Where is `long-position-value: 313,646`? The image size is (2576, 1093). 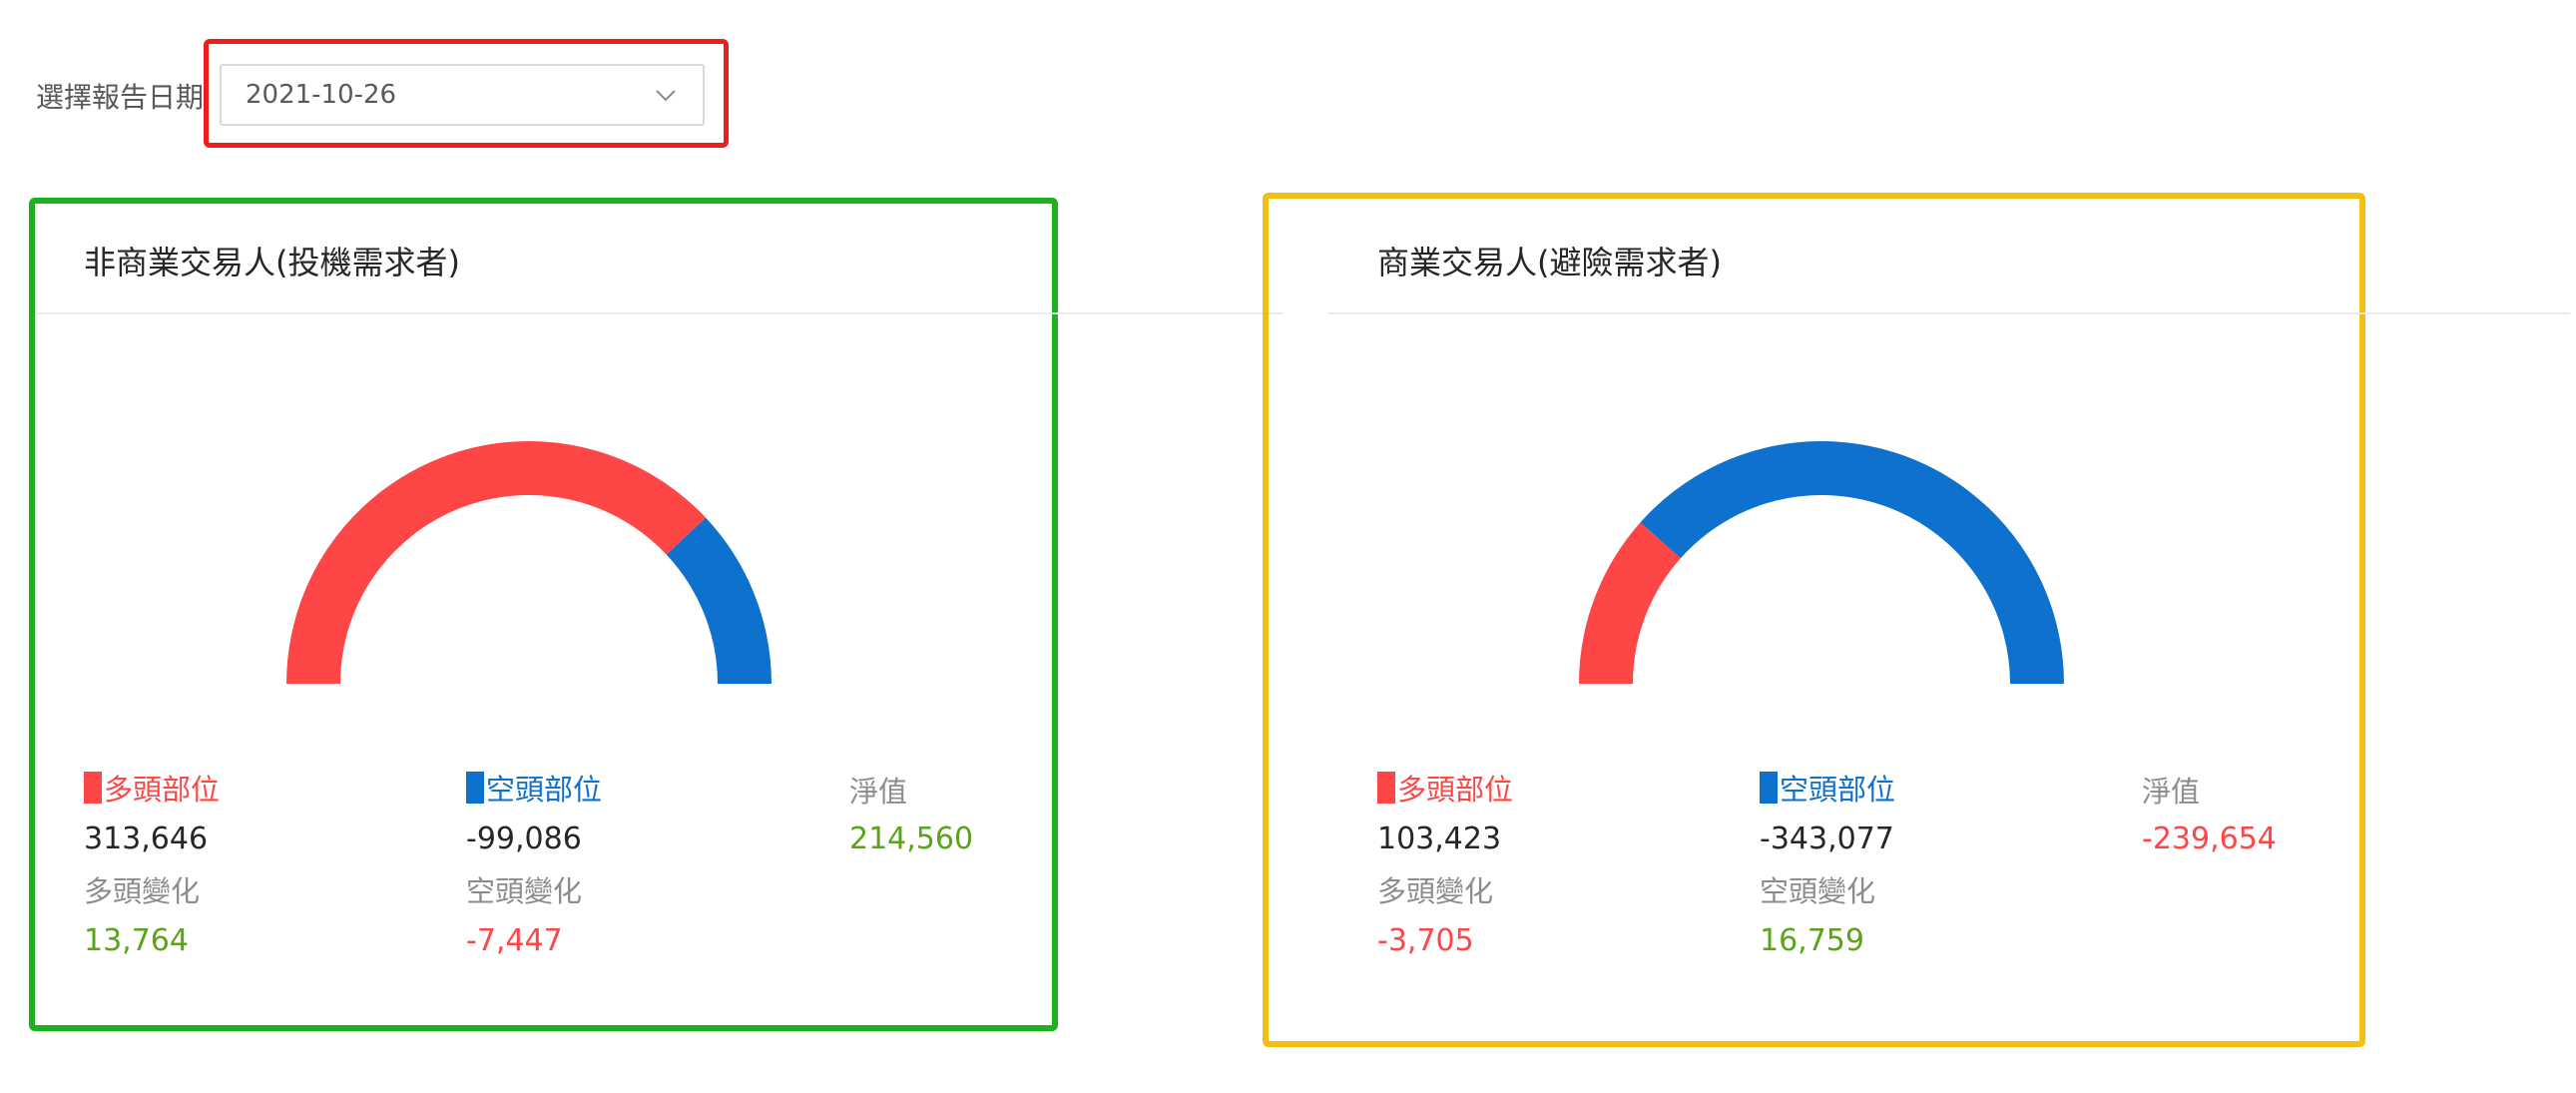 long-position-value: 313,646 is located at coordinates (146, 839).